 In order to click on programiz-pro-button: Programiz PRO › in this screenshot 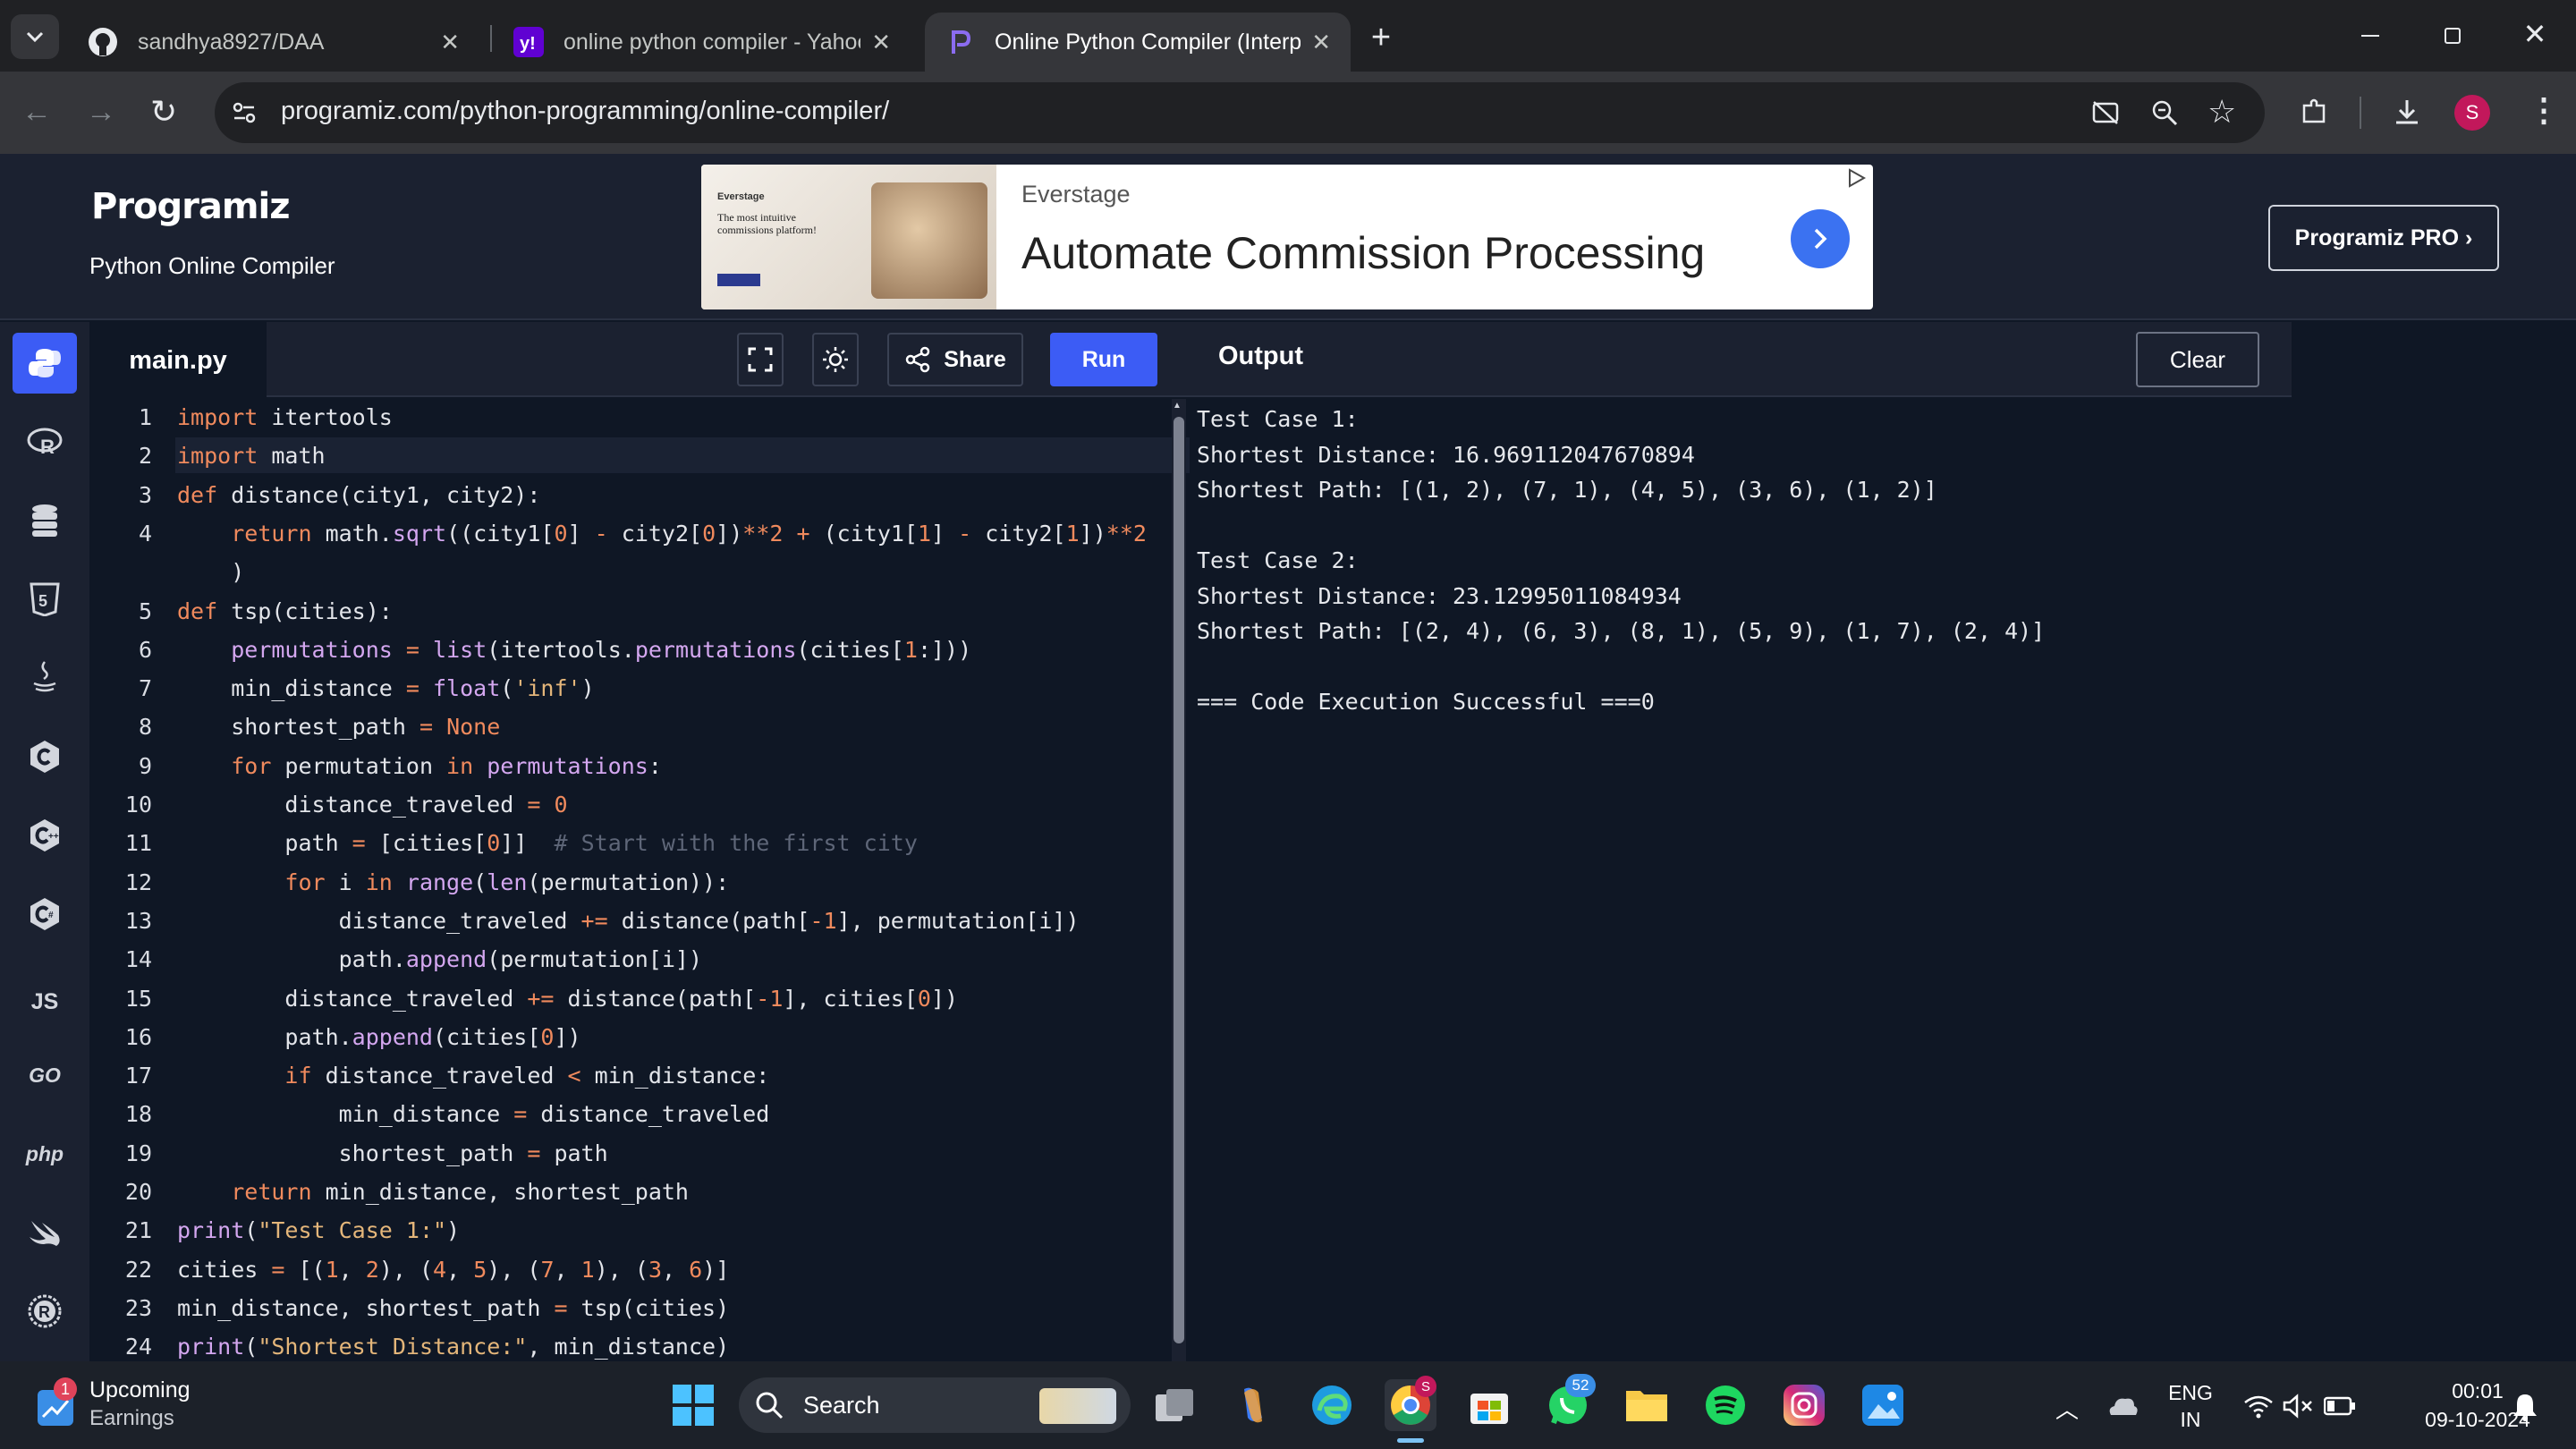, I will do `click(2383, 238)`.